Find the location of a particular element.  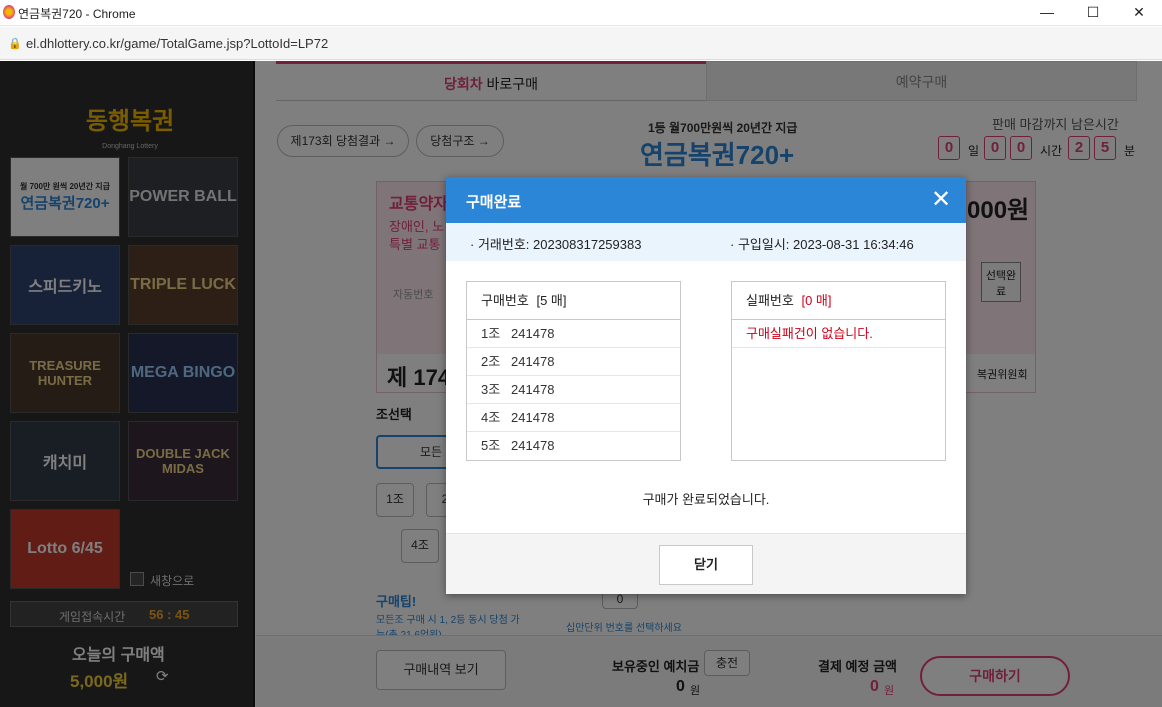

bought-group: 3조 is located at coordinates (491, 389).